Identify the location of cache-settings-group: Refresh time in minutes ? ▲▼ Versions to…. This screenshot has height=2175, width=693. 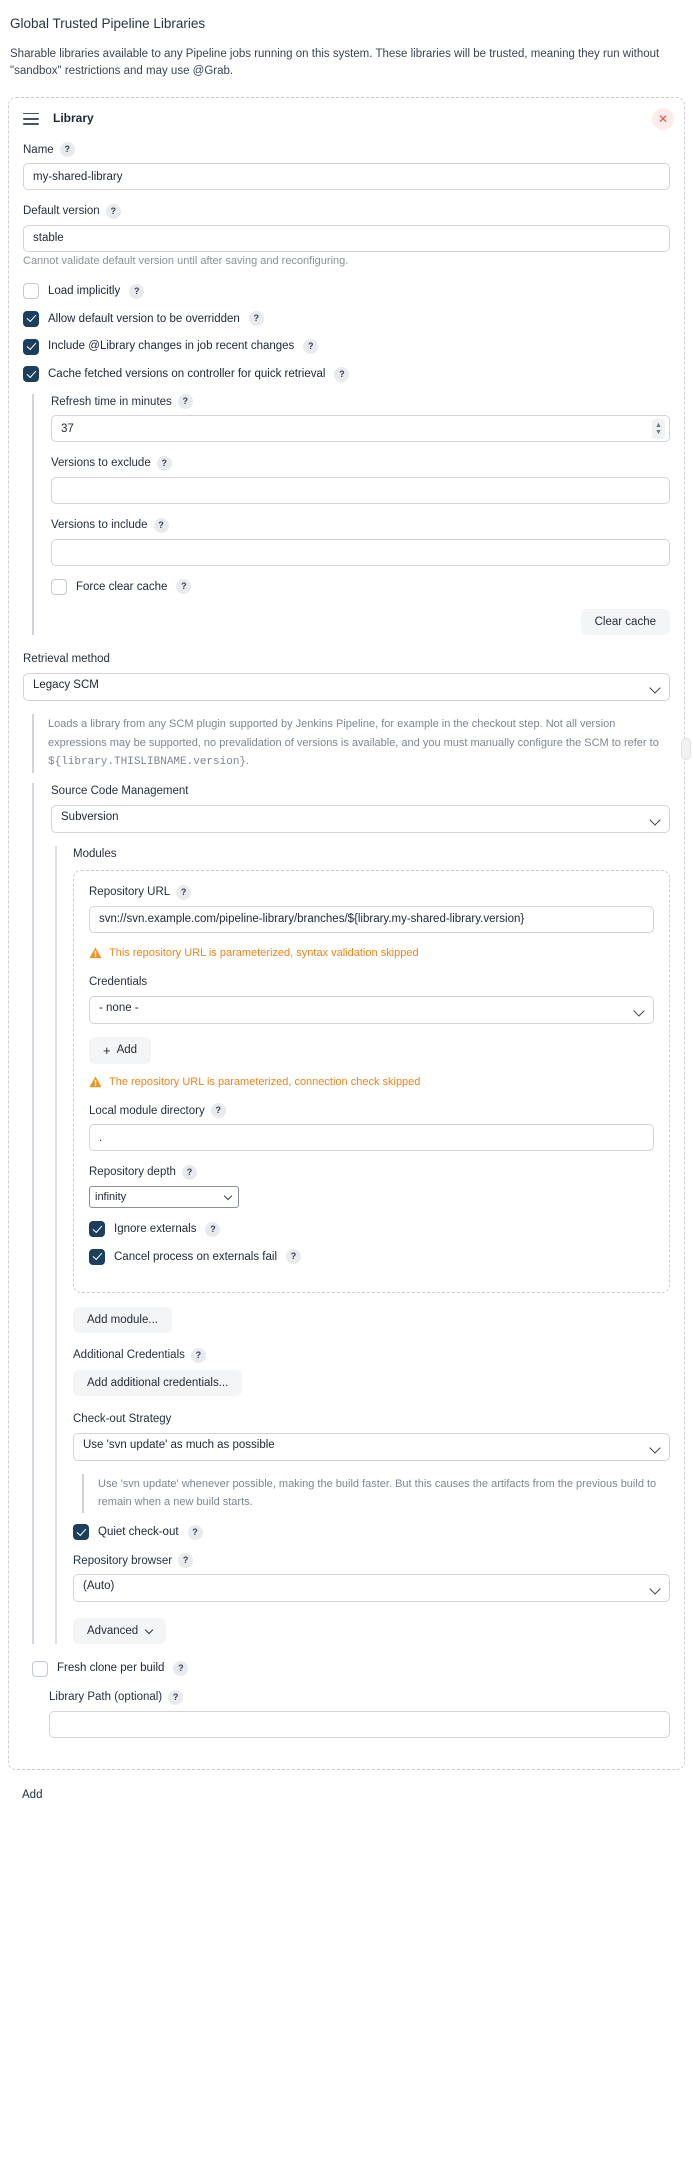
(351, 514).